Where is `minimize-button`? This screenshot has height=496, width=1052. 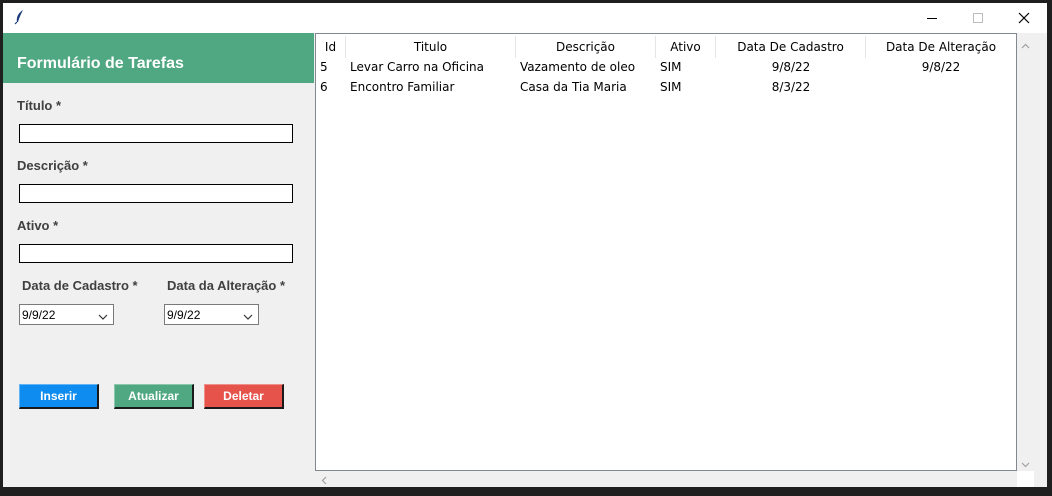 minimize-button is located at coordinates (932, 18).